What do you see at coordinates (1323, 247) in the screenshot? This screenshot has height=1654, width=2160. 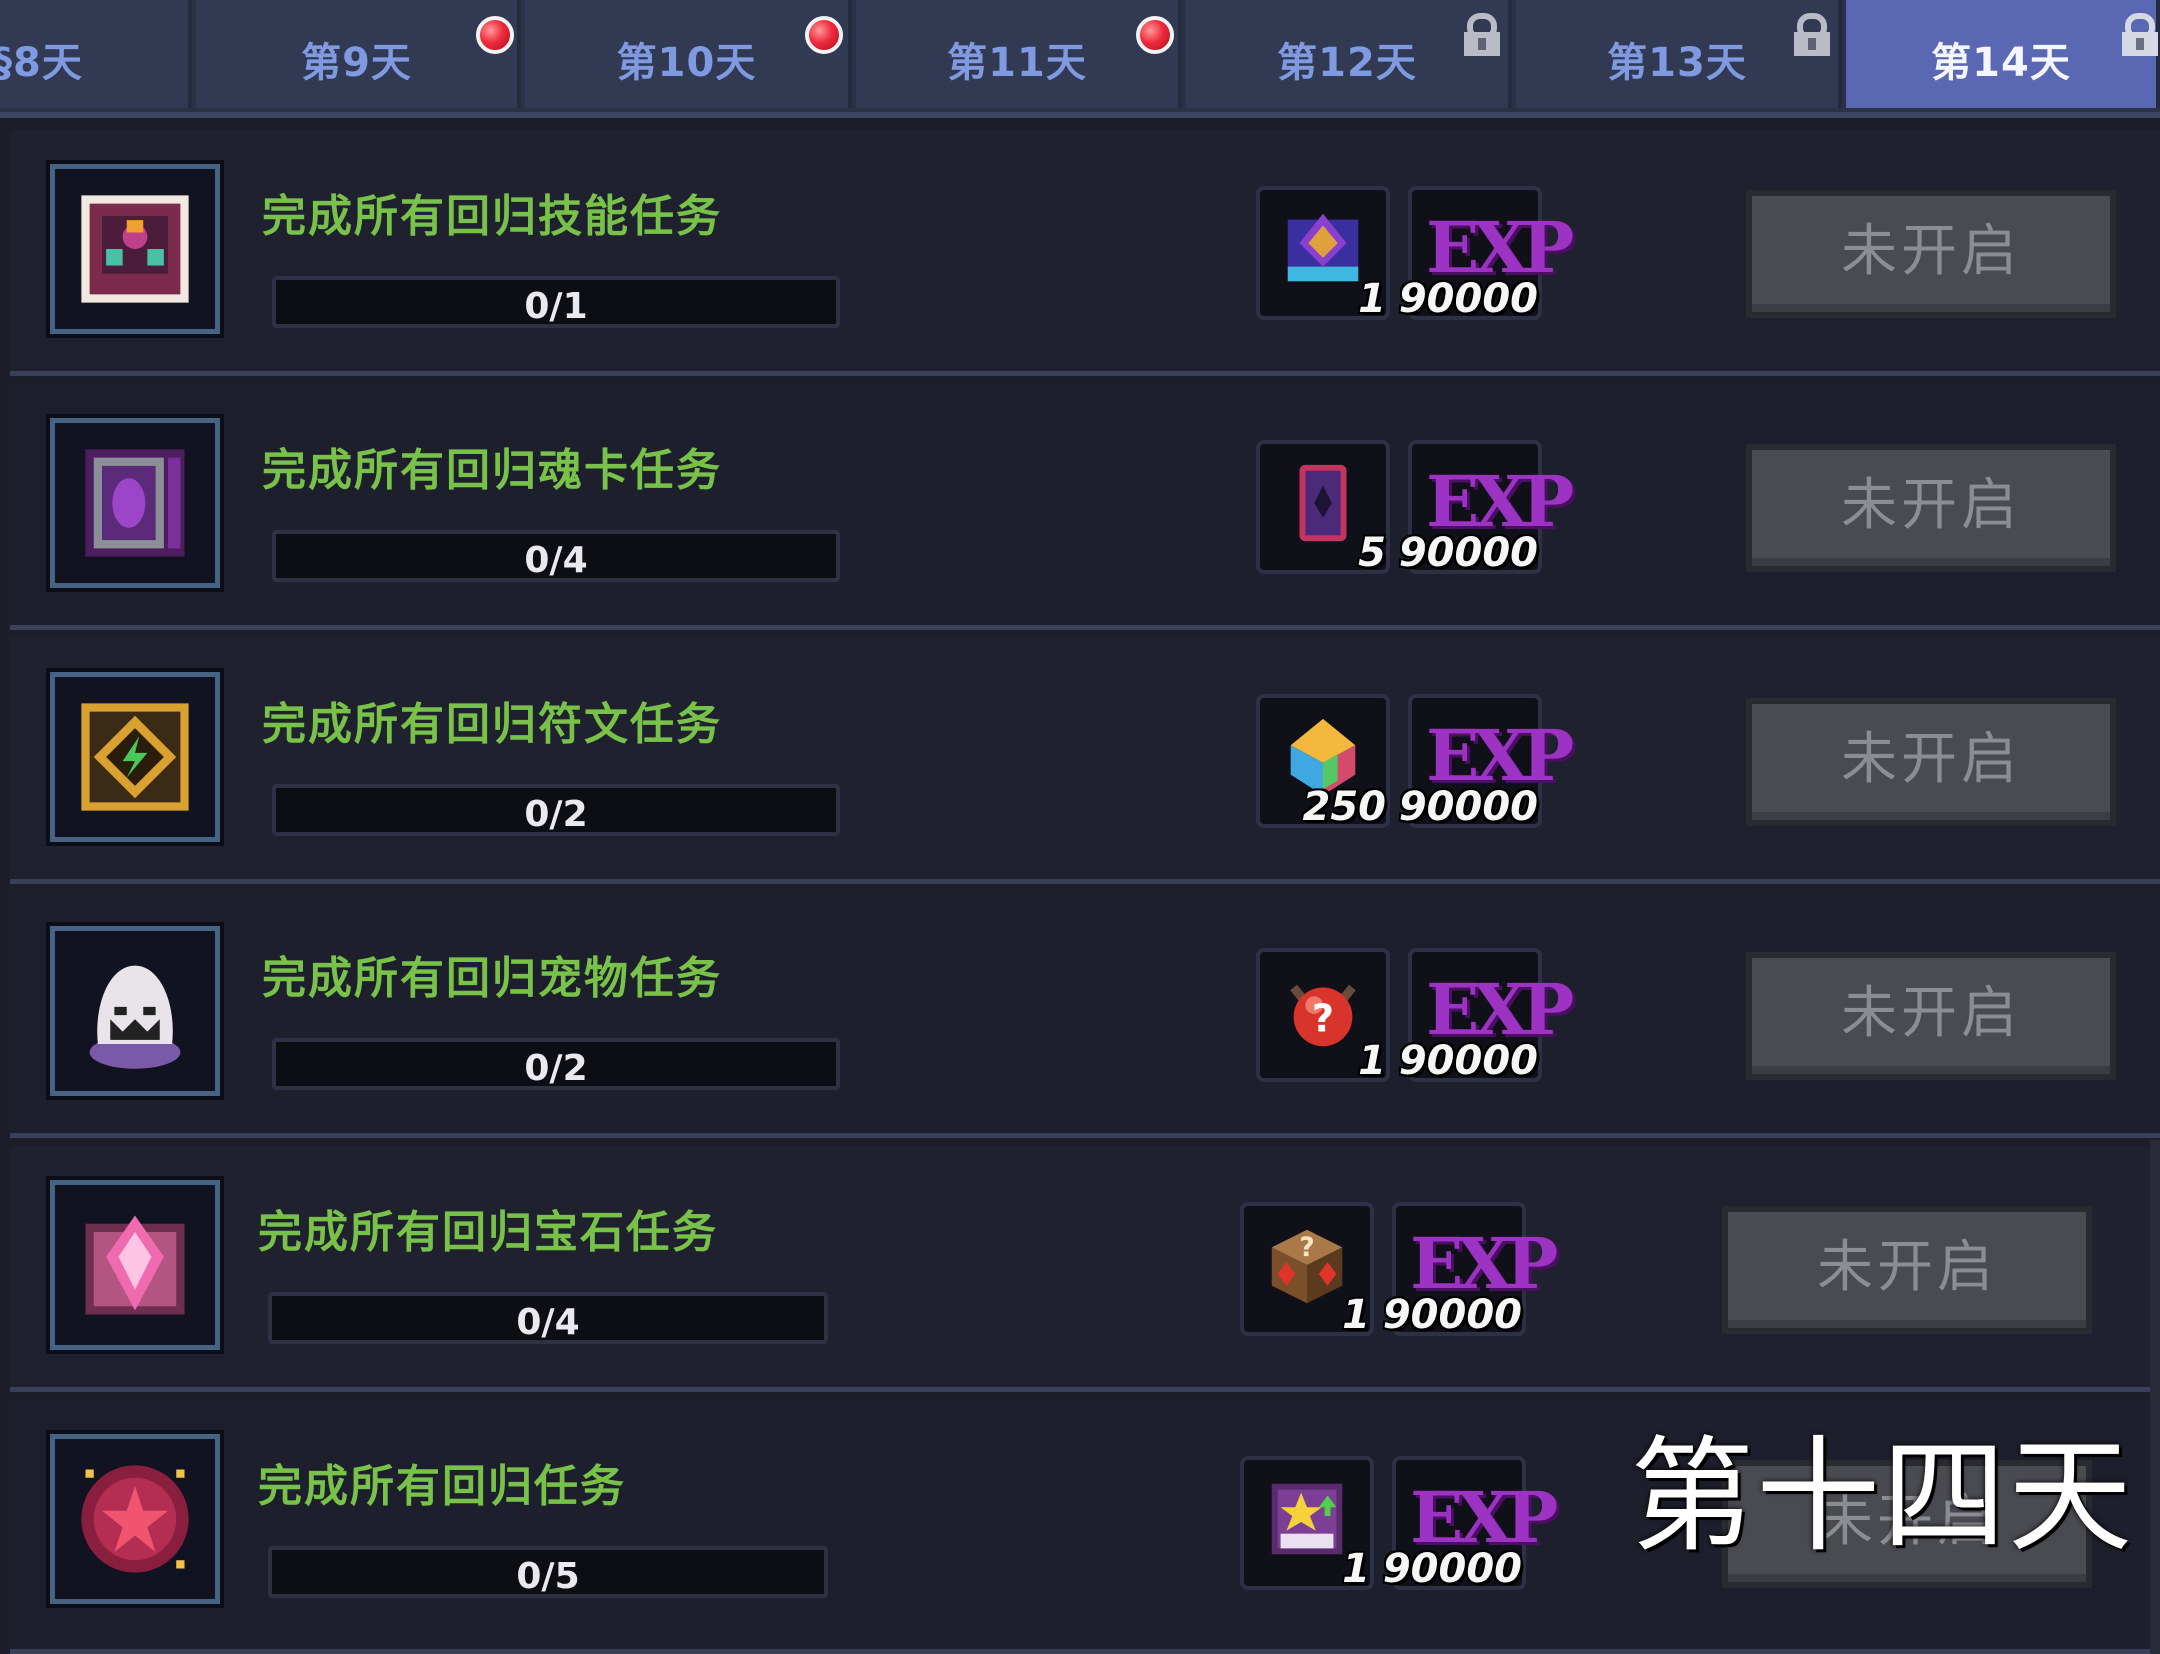 I see `skill-tome-icon` at bounding box center [1323, 247].